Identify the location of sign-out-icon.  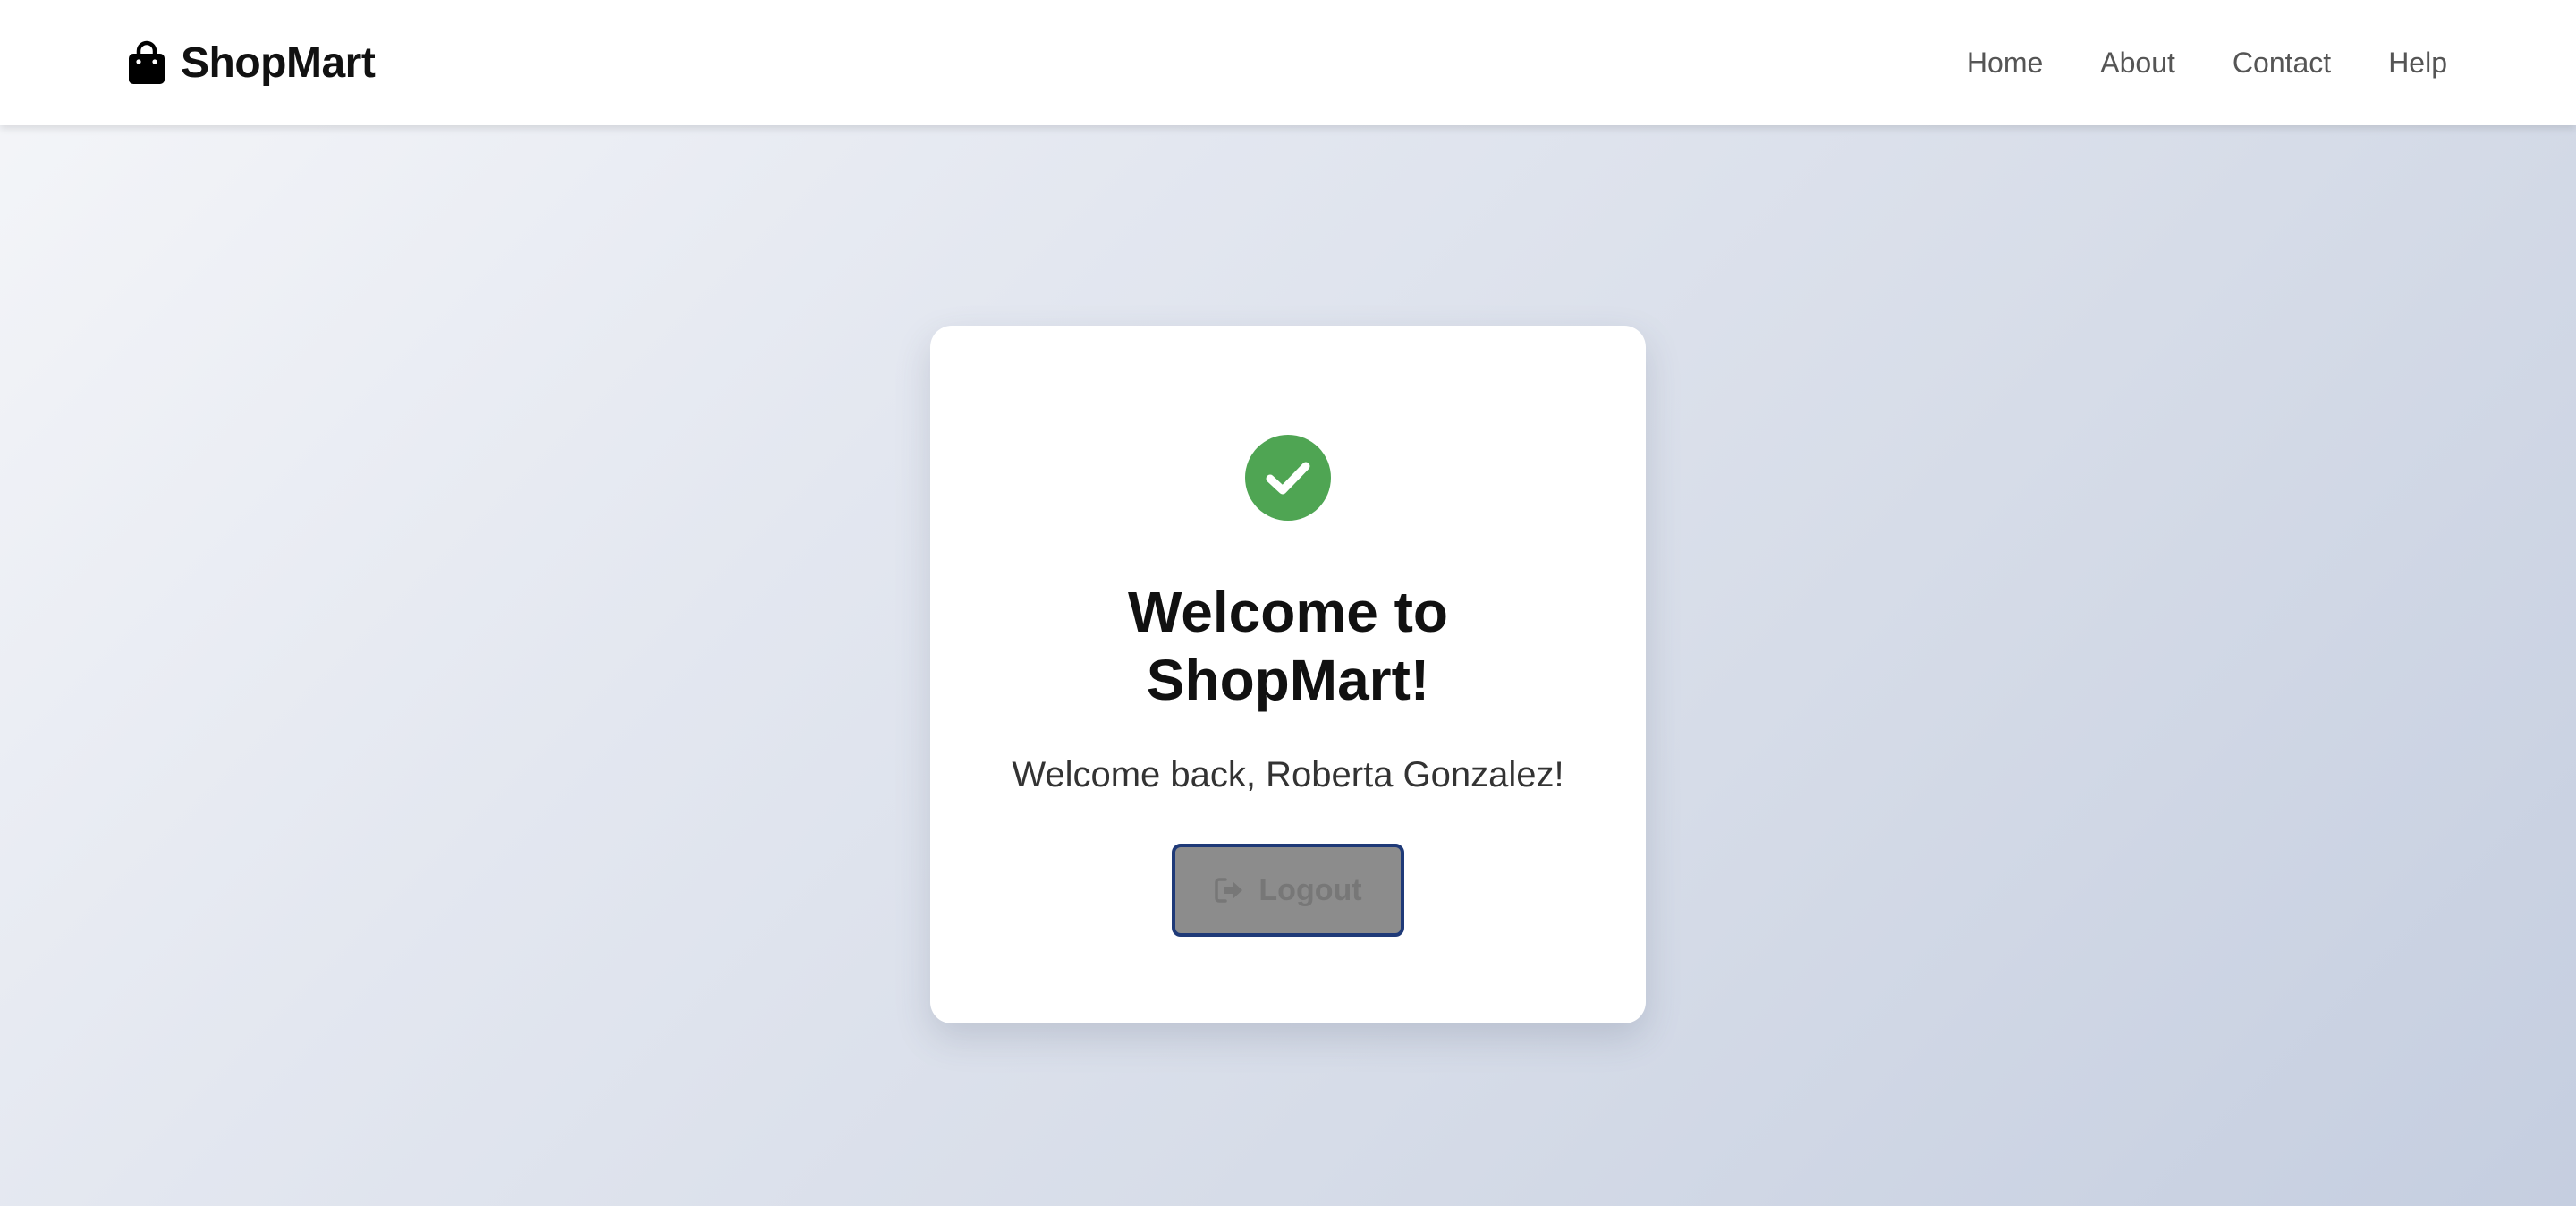
(1229, 890).